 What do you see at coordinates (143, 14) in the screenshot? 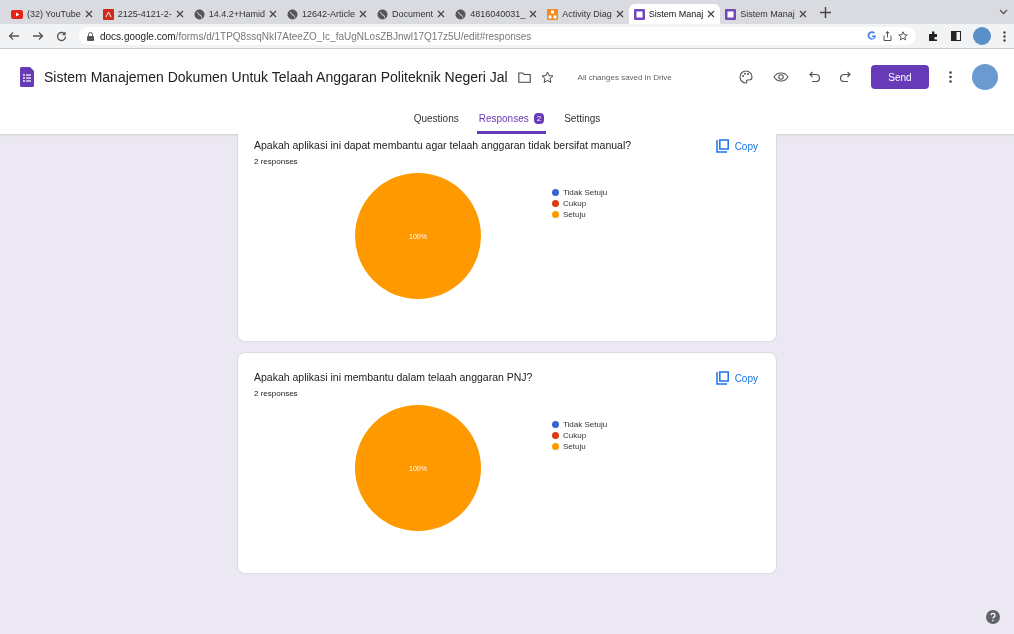
I see `browser-tab: 2125-4121-2-` at bounding box center [143, 14].